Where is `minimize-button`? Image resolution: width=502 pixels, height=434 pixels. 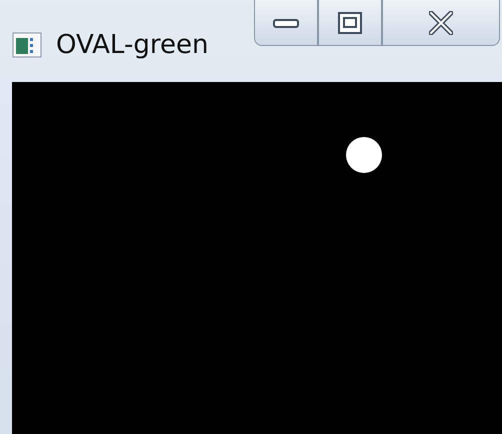 minimize-button is located at coordinates (286, 23).